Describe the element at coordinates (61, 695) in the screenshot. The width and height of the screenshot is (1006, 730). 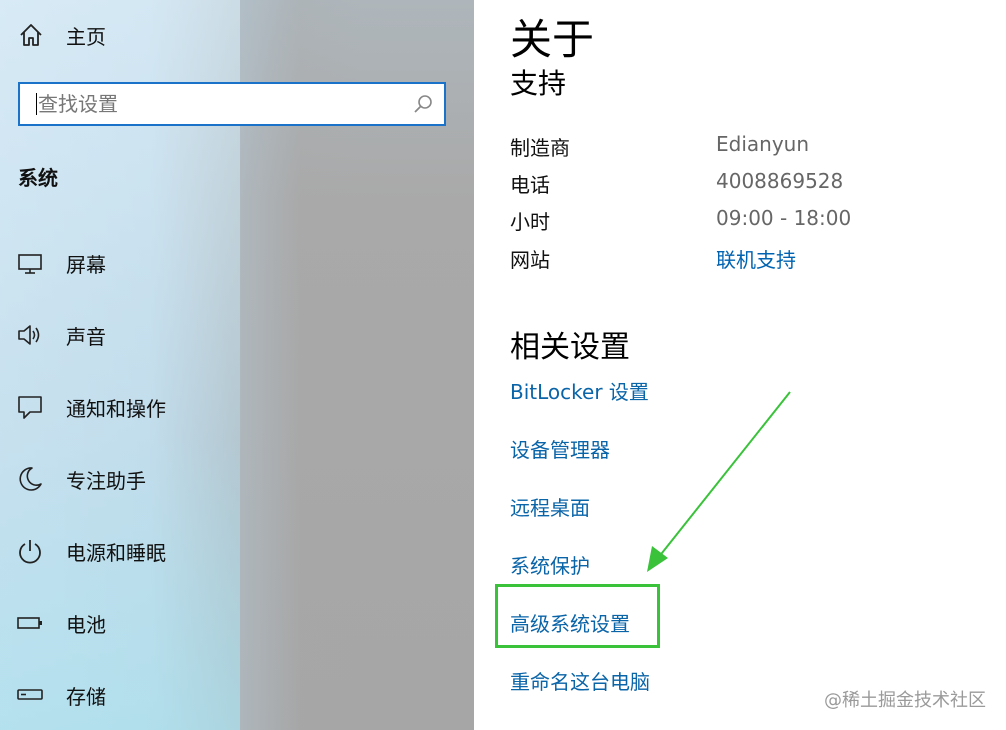
I see `sidebar-item-storage: 存储` at that location.